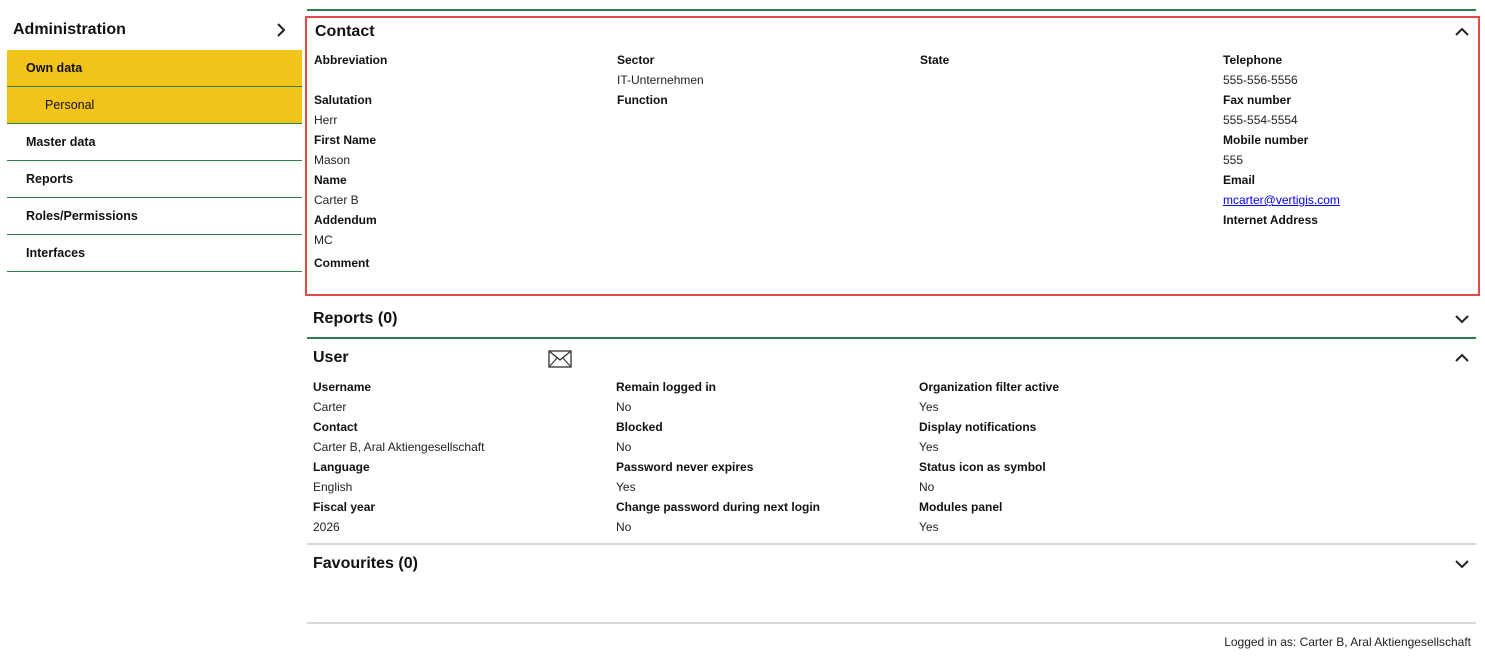  What do you see at coordinates (1257, 100) in the screenshot?
I see `fax-label: Fax number` at bounding box center [1257, 100].